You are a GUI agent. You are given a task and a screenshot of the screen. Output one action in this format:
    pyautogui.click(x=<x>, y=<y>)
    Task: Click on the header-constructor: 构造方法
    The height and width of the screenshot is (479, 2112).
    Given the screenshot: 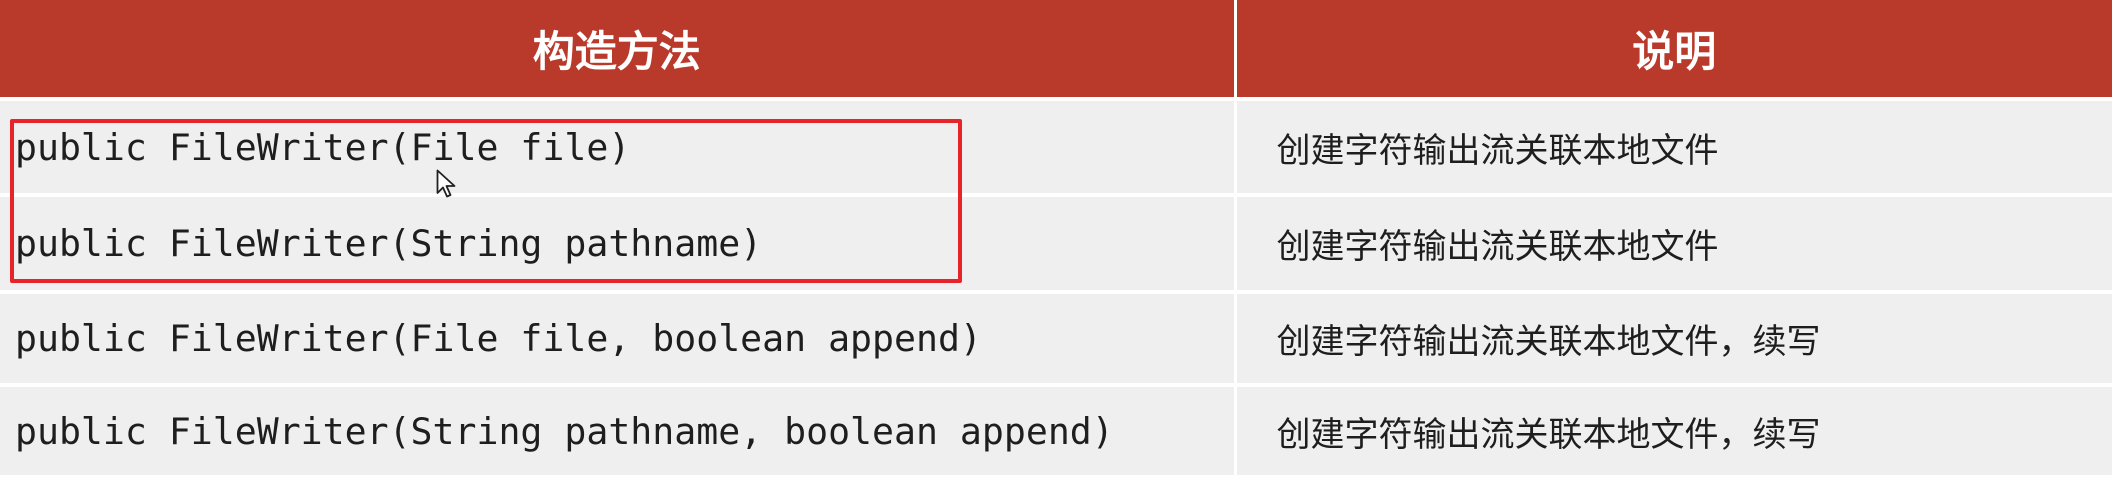 What is the action you would take?
    pyautogui.click(x=618, y=50)
    